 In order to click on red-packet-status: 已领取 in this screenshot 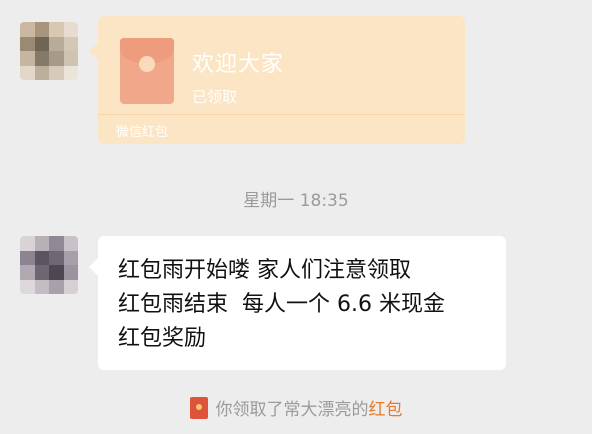, I will do `click(215, 97)`.